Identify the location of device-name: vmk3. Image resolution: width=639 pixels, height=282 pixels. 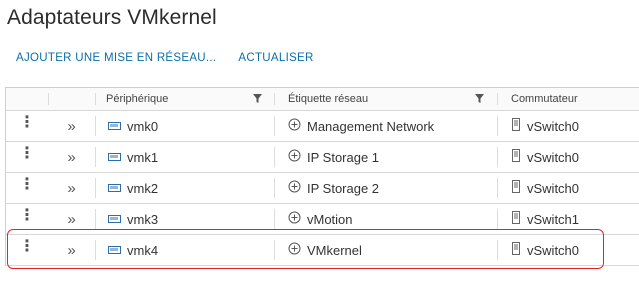
(142, 219).